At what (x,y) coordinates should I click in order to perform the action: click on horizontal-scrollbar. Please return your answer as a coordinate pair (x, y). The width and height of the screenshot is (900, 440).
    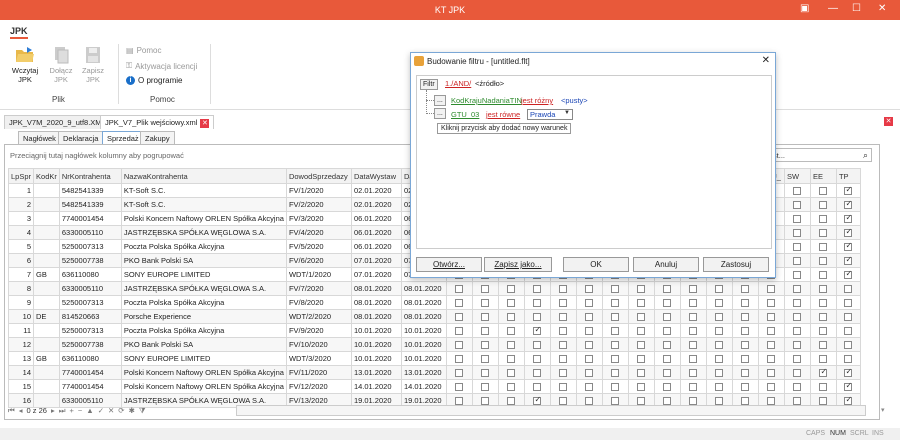
    Looking at the image, I should click on (551, 410).